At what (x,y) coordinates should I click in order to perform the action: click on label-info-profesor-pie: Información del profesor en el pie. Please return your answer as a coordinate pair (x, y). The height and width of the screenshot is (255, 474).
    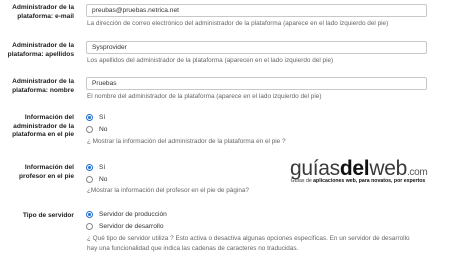
    Looking at the image, I should click on (46, 172).